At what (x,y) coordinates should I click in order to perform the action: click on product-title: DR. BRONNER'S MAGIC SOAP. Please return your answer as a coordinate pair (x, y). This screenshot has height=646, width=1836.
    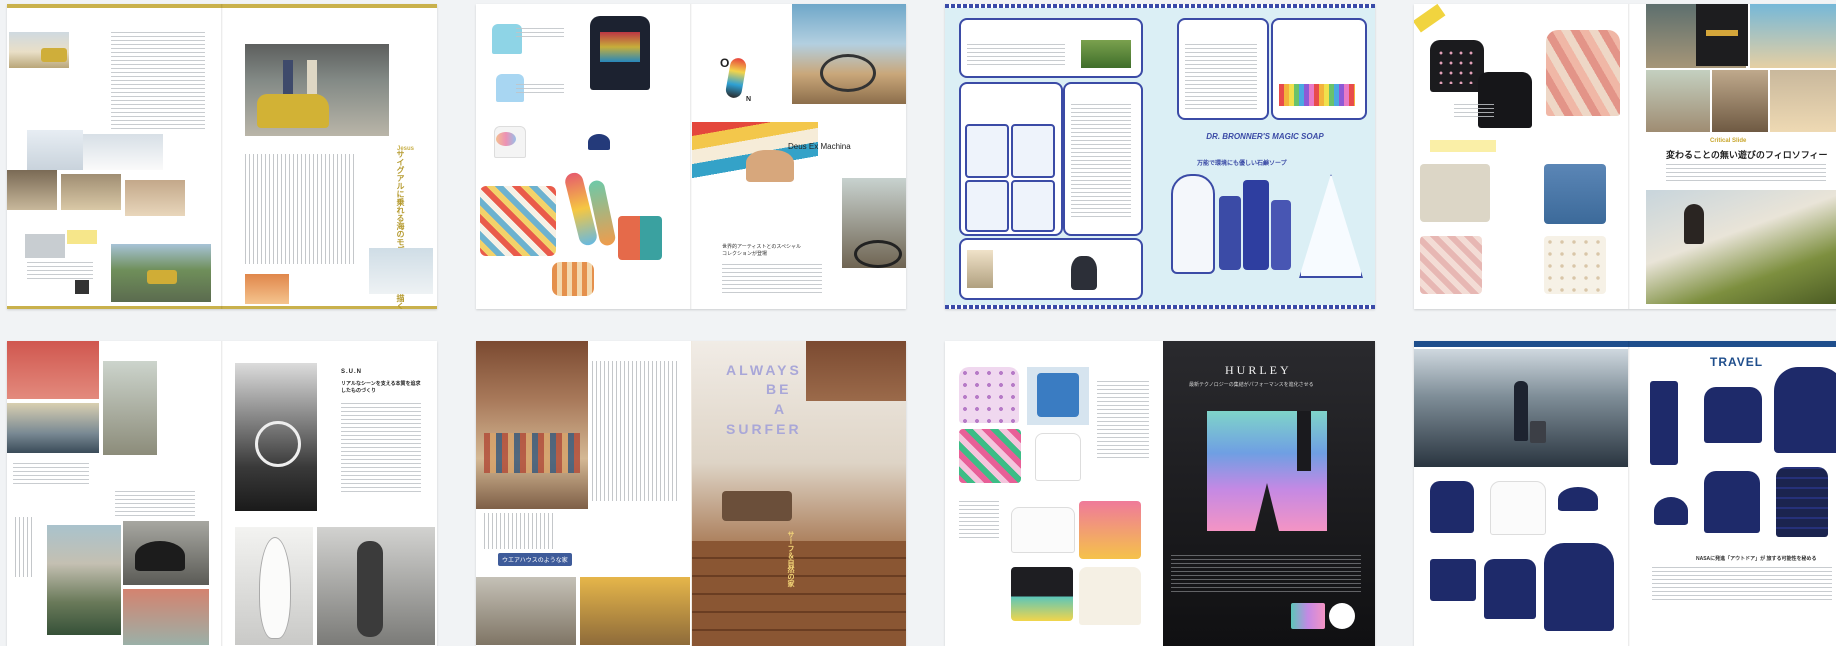
    Looking at the image, I should click on (1265, 136).